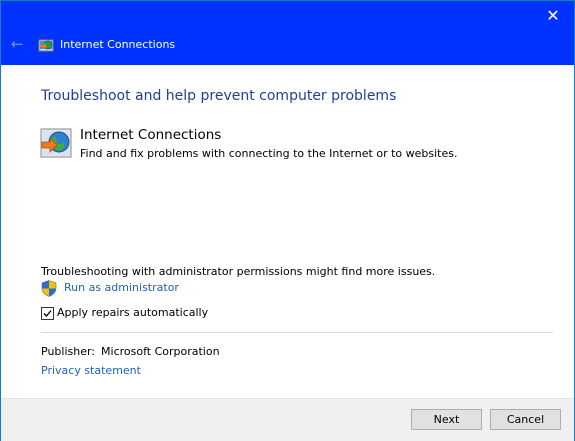 Image resolution: width=575 pixels, height=441 pixels. Describe the element at coordinates (150, 135) in the screenshot. I see `troubleshooter-title: Internet Connections` at that location.